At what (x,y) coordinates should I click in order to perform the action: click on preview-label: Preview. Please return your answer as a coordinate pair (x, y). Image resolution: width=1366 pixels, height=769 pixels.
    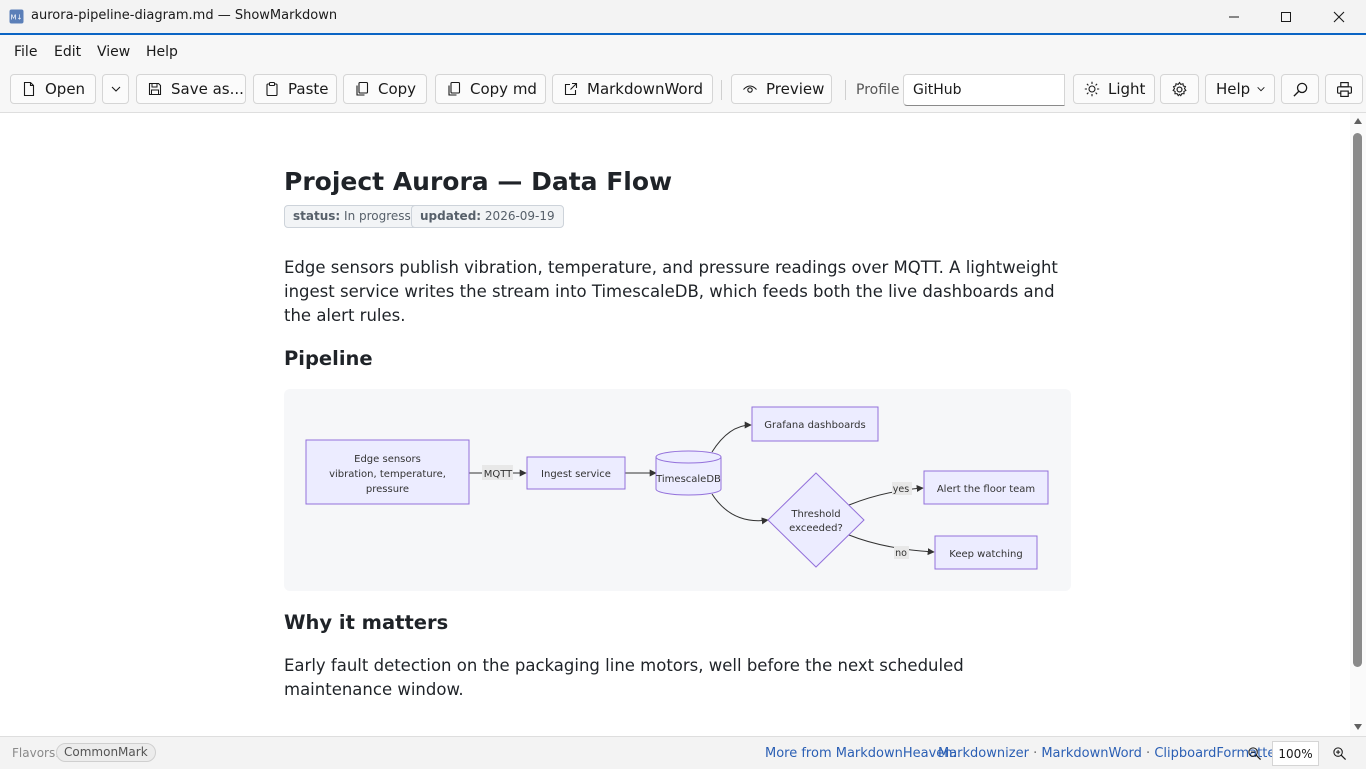
    Looking at the image, I should click on (795, 89).